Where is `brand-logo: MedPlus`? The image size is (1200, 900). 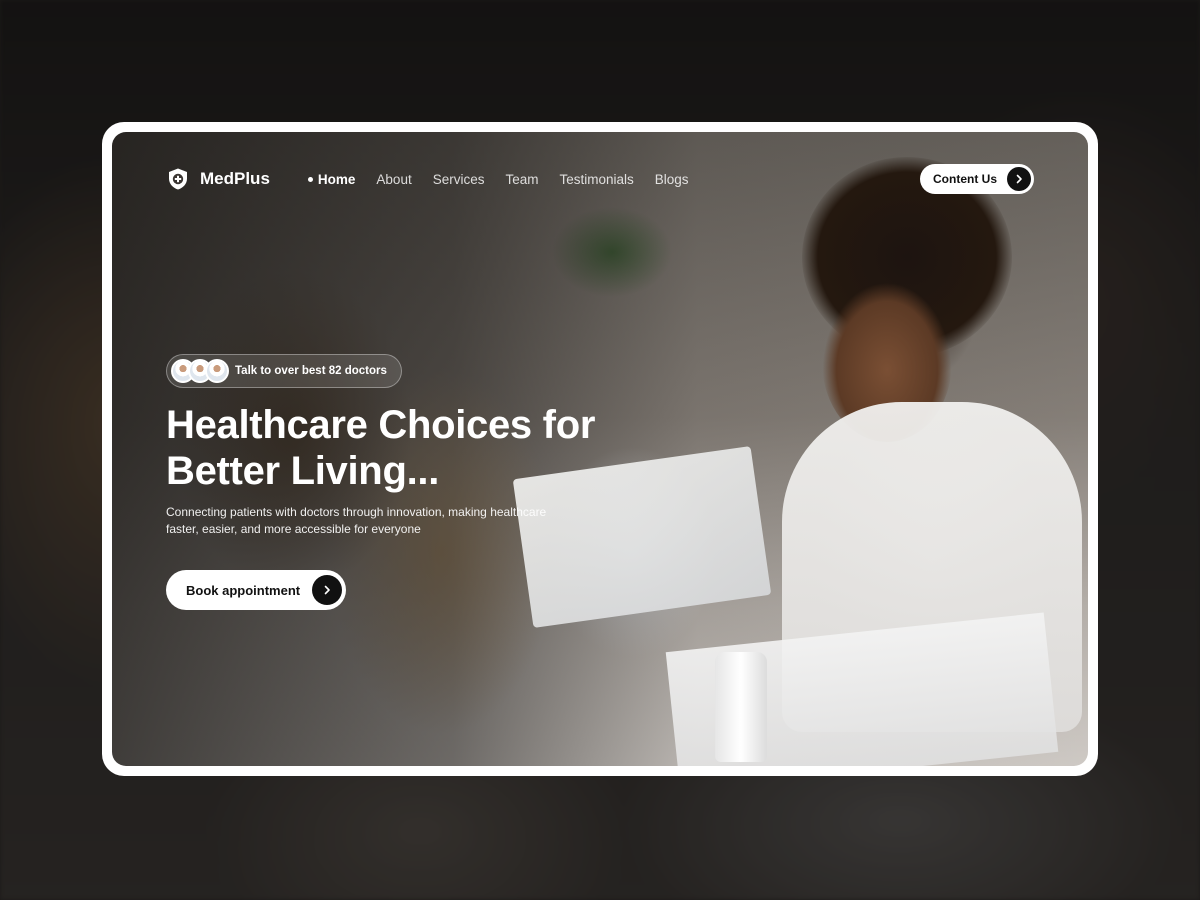
brand-logo: MedPlus is located at coordinates (218, 179).